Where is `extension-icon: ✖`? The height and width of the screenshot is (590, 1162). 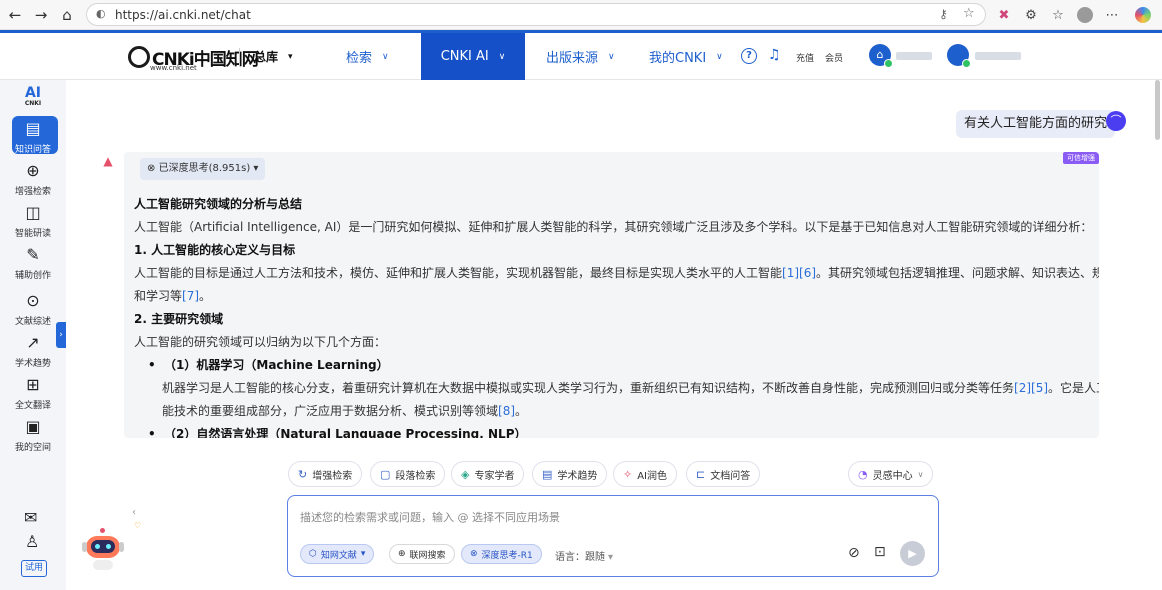
extension-icon: ✖ is located at coordinates (1004, 15).